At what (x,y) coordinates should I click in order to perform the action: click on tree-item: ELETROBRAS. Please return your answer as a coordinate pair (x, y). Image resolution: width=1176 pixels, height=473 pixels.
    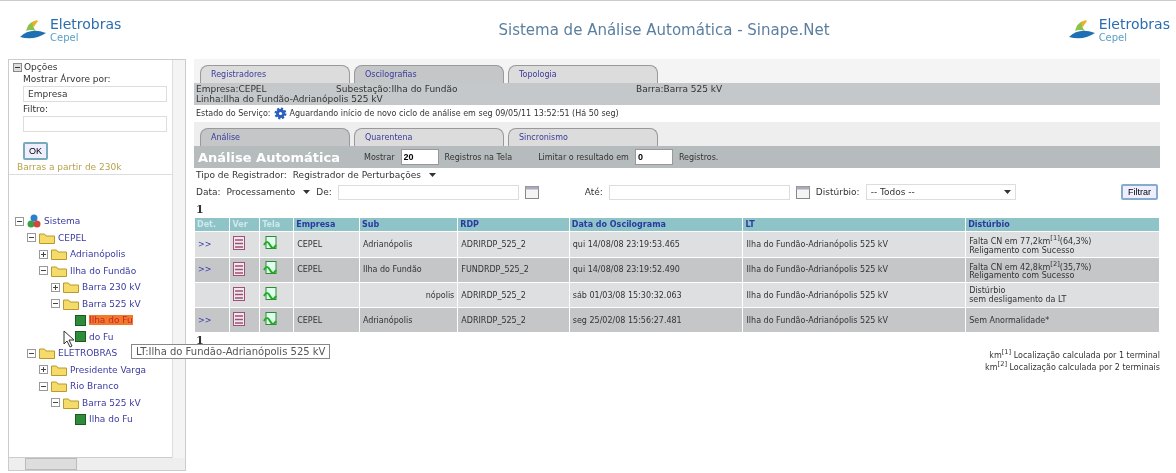
    Looking at the image, I should click on (88, 353).